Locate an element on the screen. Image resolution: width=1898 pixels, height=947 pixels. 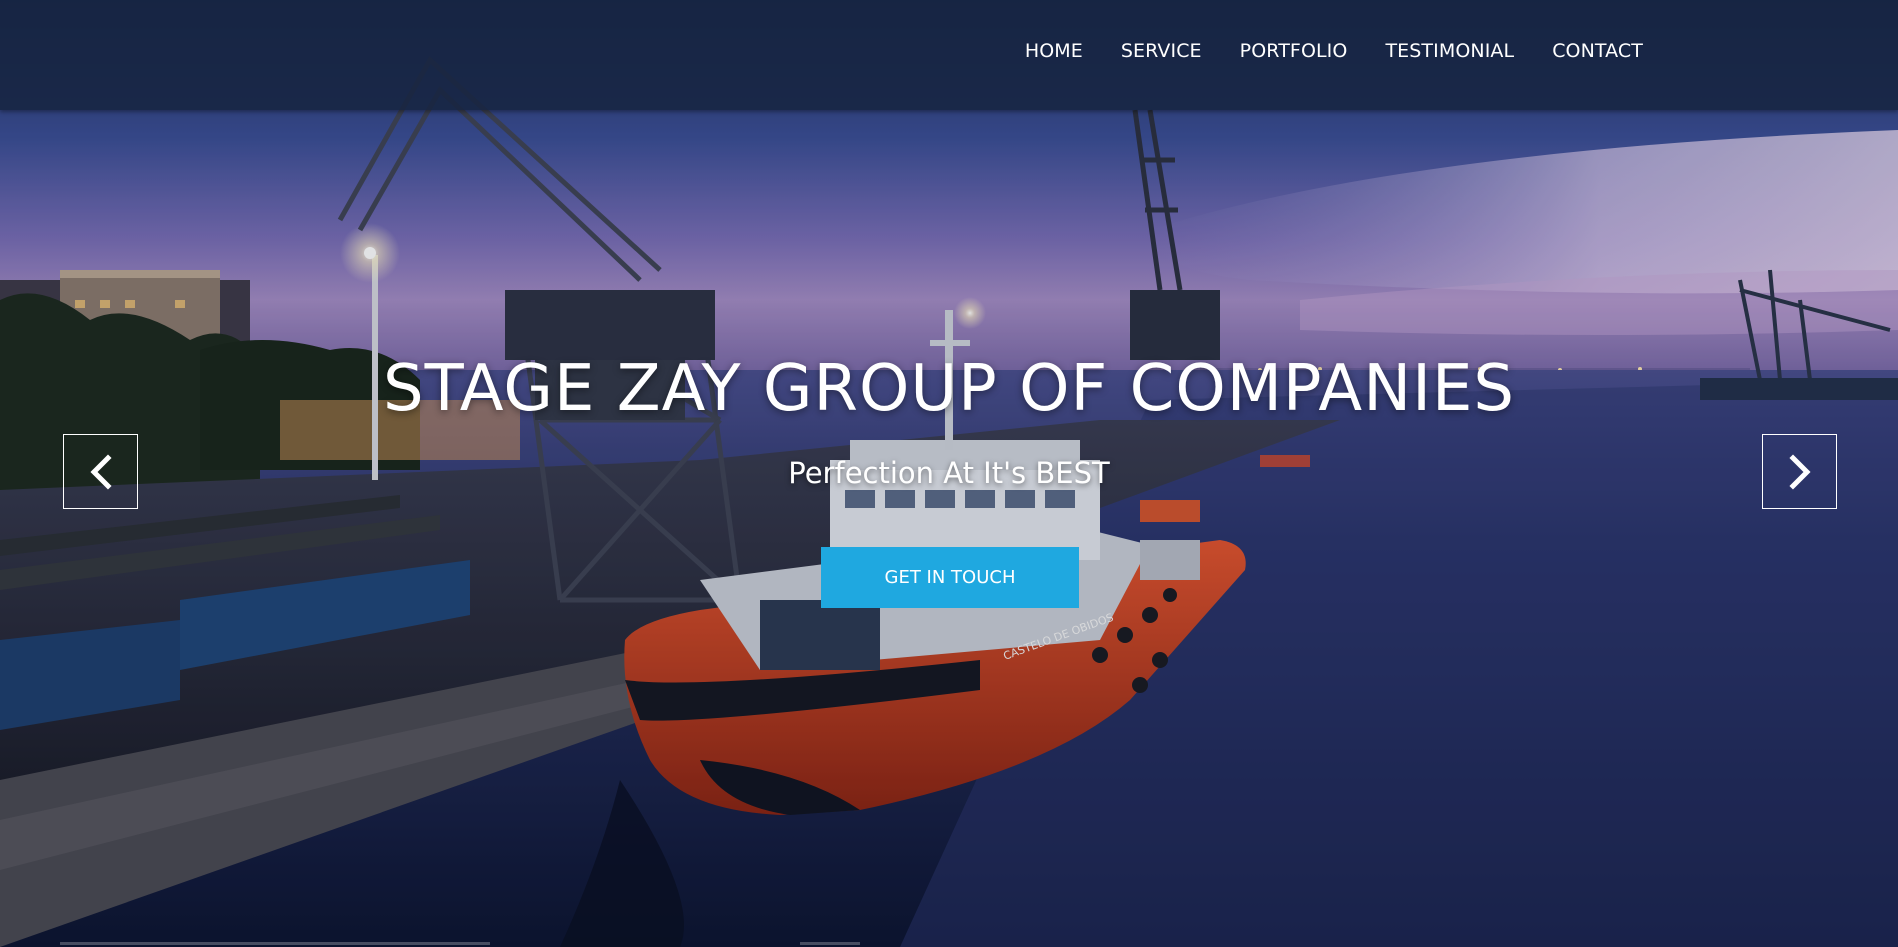
nav-testimonial-link: TESTIMONIAL is located at coordinates (1449, 51).